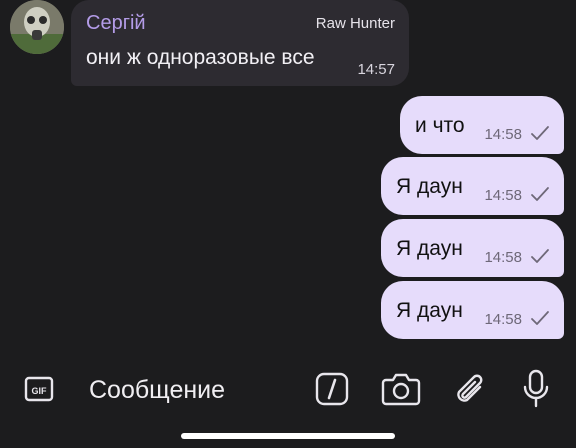  I want to click on sender-badge: Raw Hunter, so click(355, 23).